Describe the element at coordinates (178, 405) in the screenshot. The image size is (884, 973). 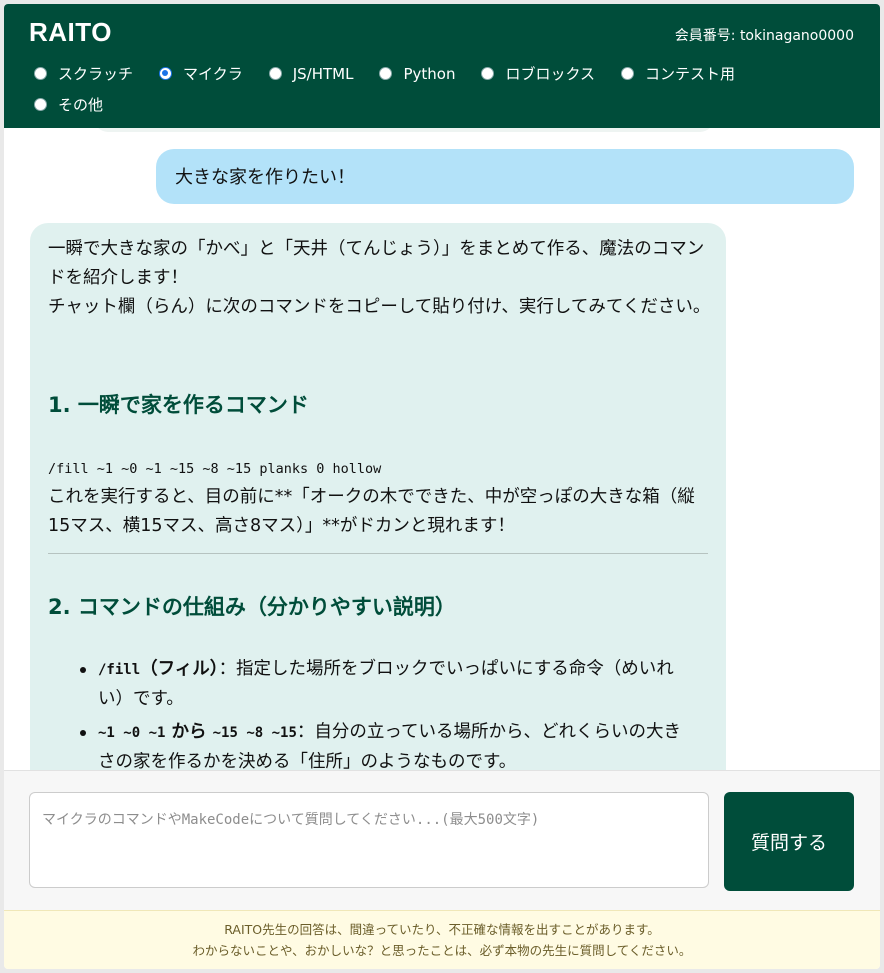
I see `section-heading-1: 1. 一瞬で家を作るコマンド` at that location.